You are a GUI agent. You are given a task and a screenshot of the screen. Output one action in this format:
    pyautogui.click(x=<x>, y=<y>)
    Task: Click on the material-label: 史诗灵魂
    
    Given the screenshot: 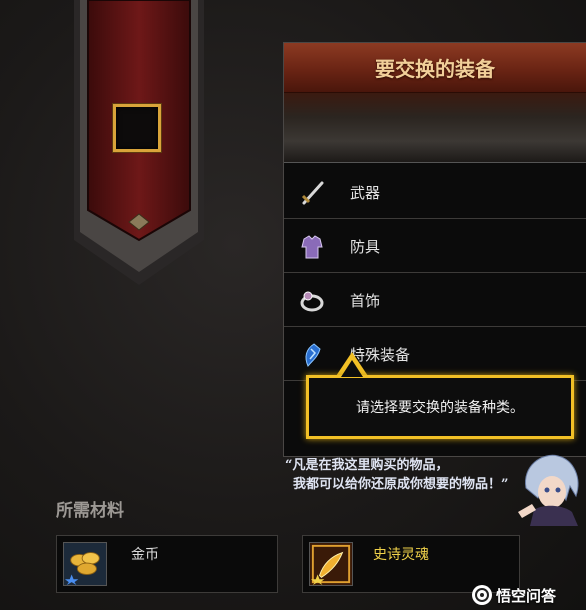 What is the action you would take?
    pyautogui.click(x=401, y=555)
    